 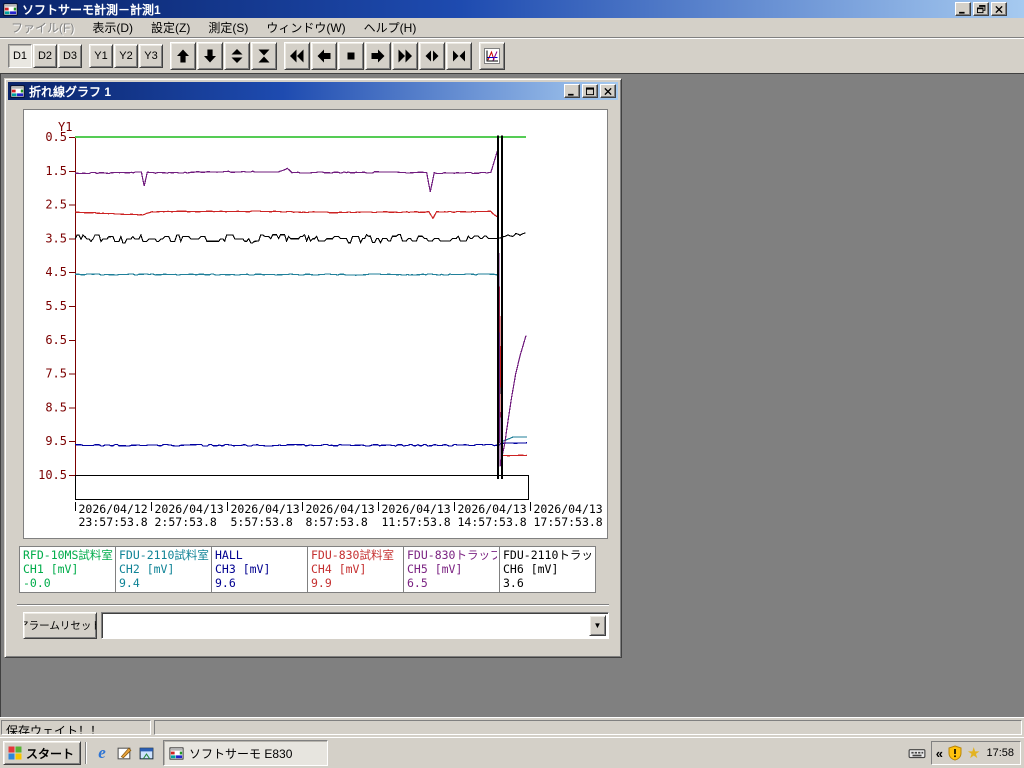 I want to click on graph-window-titlebar: 折れ線グラフ 1, so click(x=313, y=91).